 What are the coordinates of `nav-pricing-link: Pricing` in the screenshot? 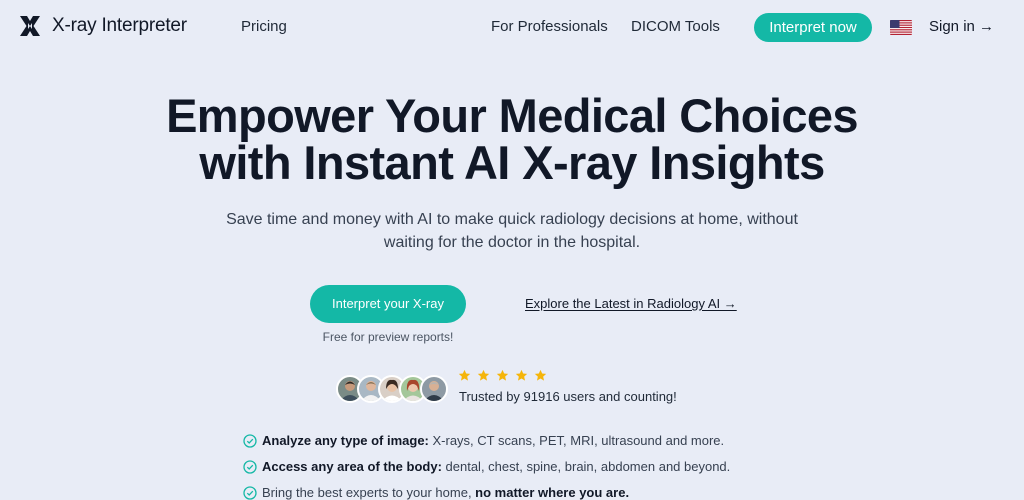 It's located at (264, 26).